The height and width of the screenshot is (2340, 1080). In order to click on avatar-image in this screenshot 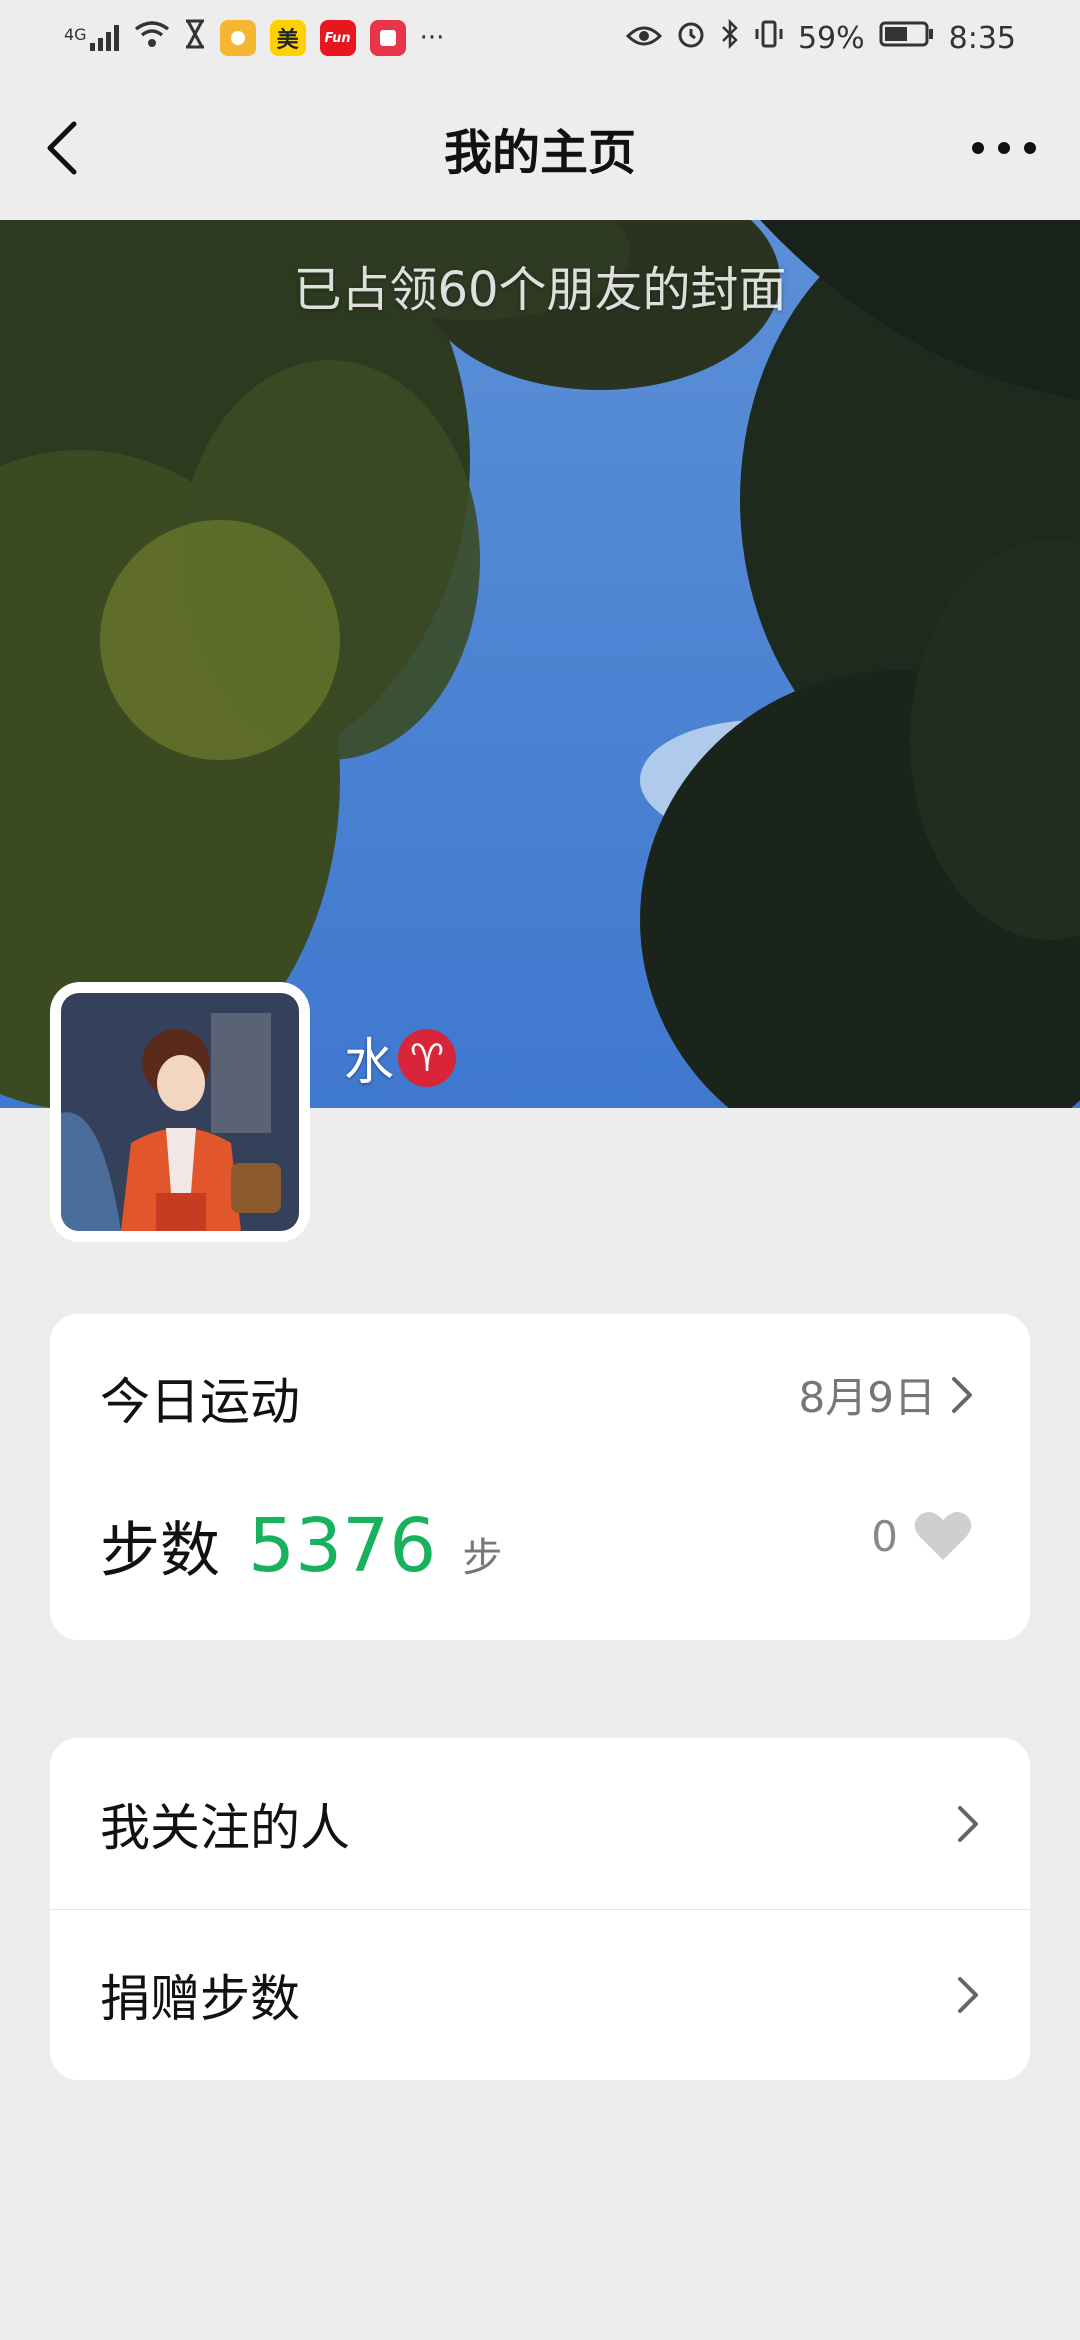, I will do `click(180, 1112)`.